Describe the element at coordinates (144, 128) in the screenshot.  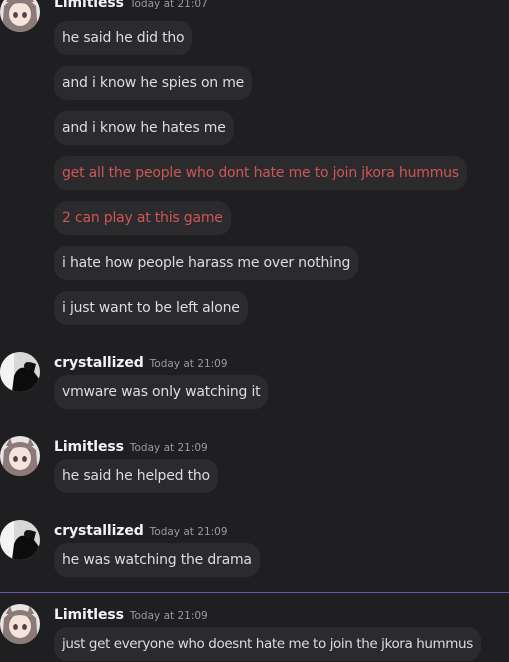
I see `message-bubble: and i know he hates me` at that location.